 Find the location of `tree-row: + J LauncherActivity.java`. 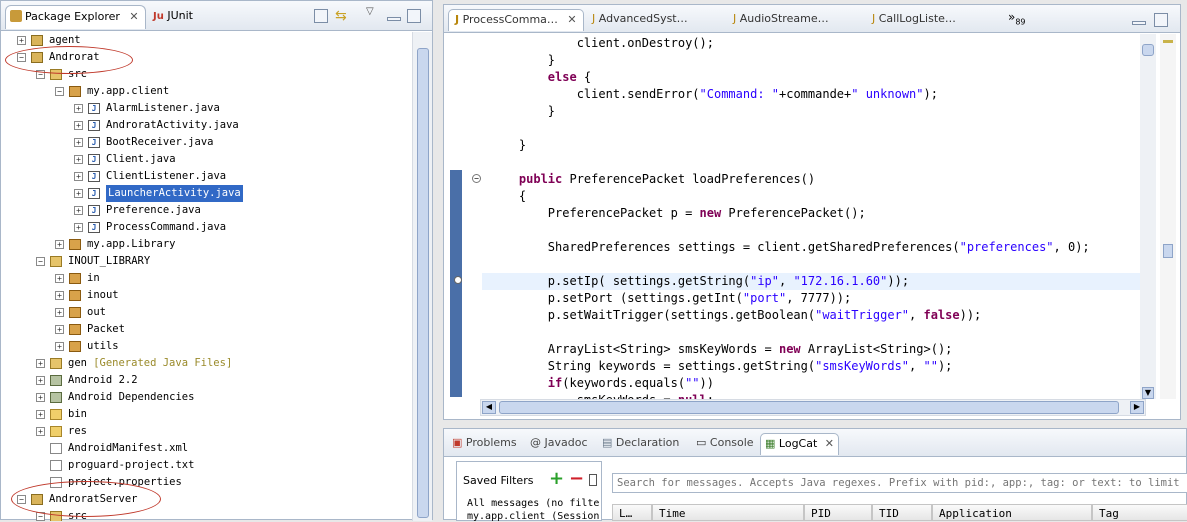

tree-row: + J LauncherActivity.java is located at coordinates (201, 193).